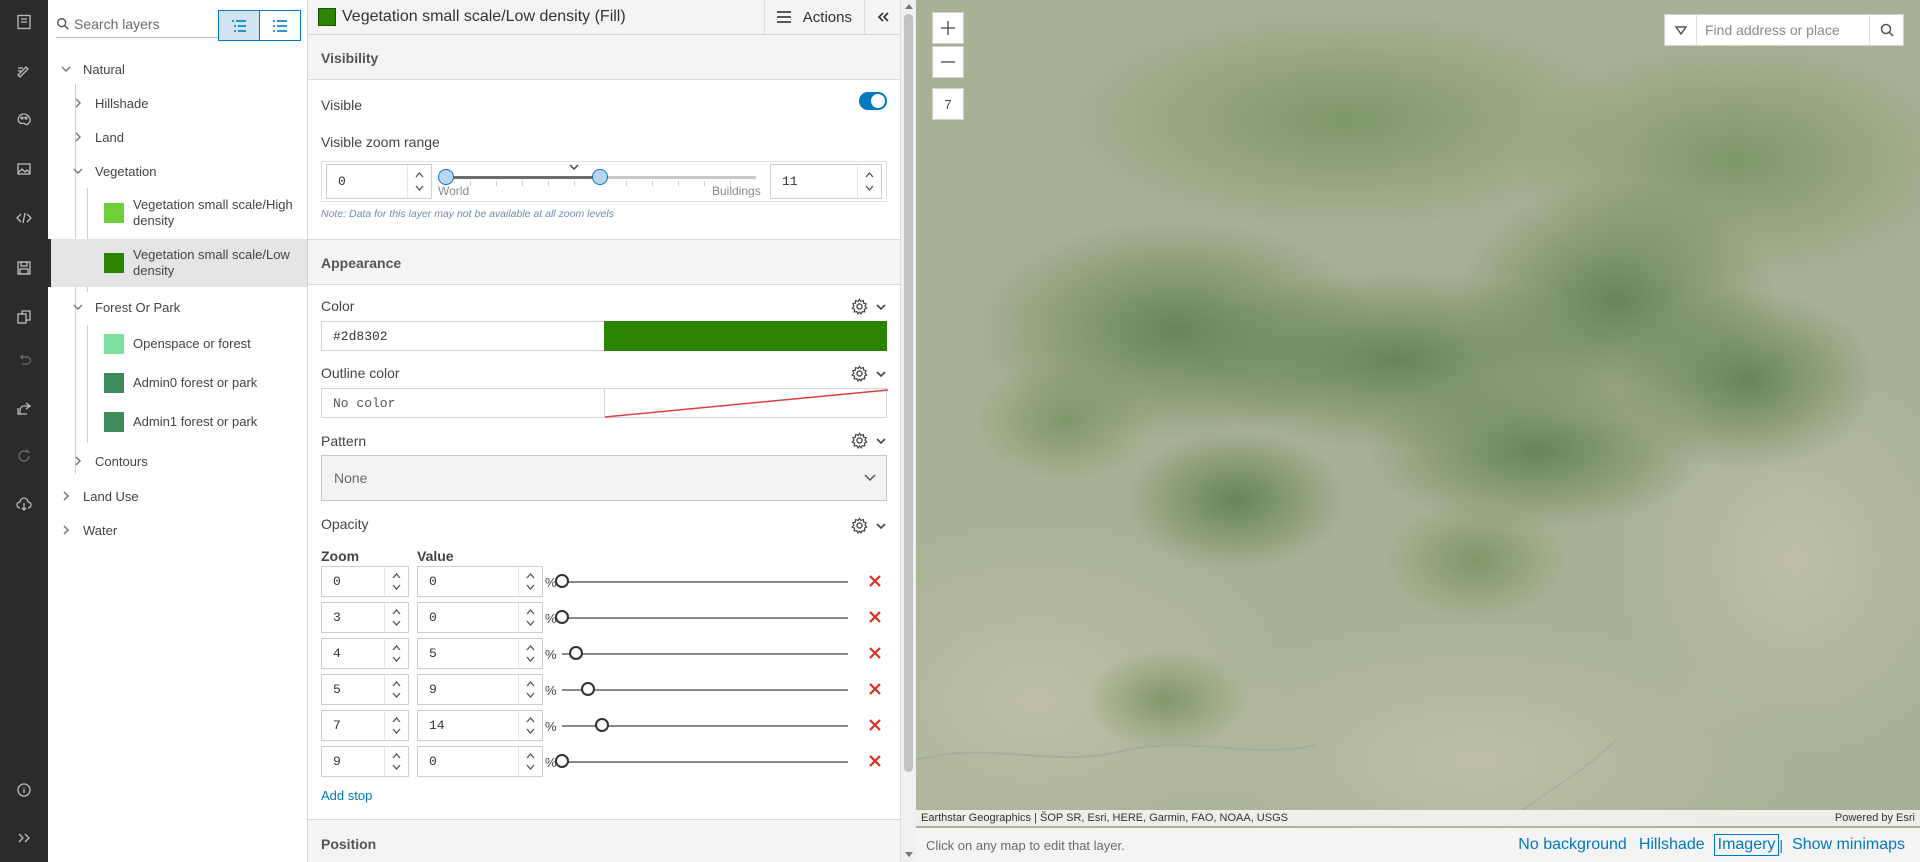 This screenshot has width=1920, height=862. I want to click on undo-icon, so click(24, 360).